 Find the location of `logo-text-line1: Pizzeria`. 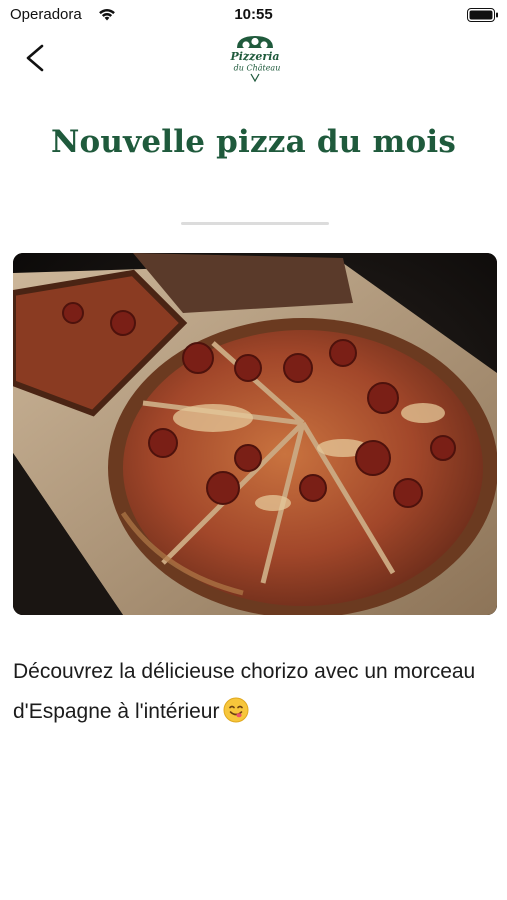

logo-text-line1: Pizzeria is located at coordinates (254, 56).